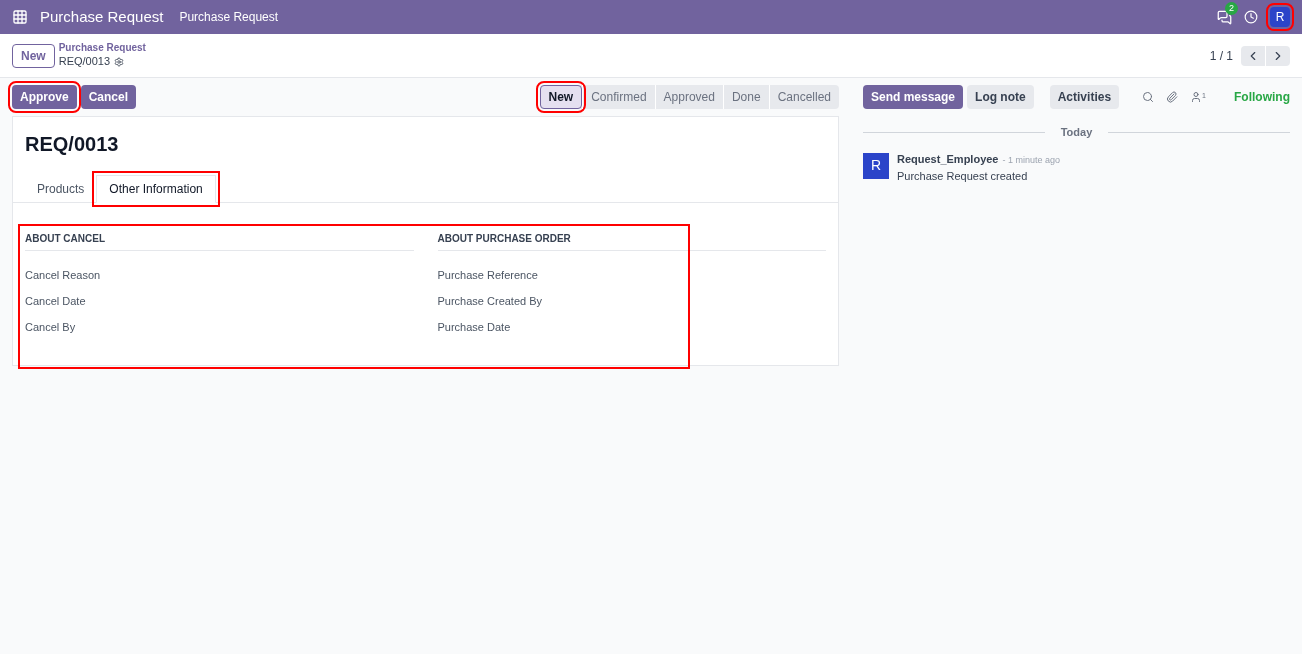  Describe the element at coordinates (51, 326) in the screenshot. I see `field-label: Cancel By` at that location.